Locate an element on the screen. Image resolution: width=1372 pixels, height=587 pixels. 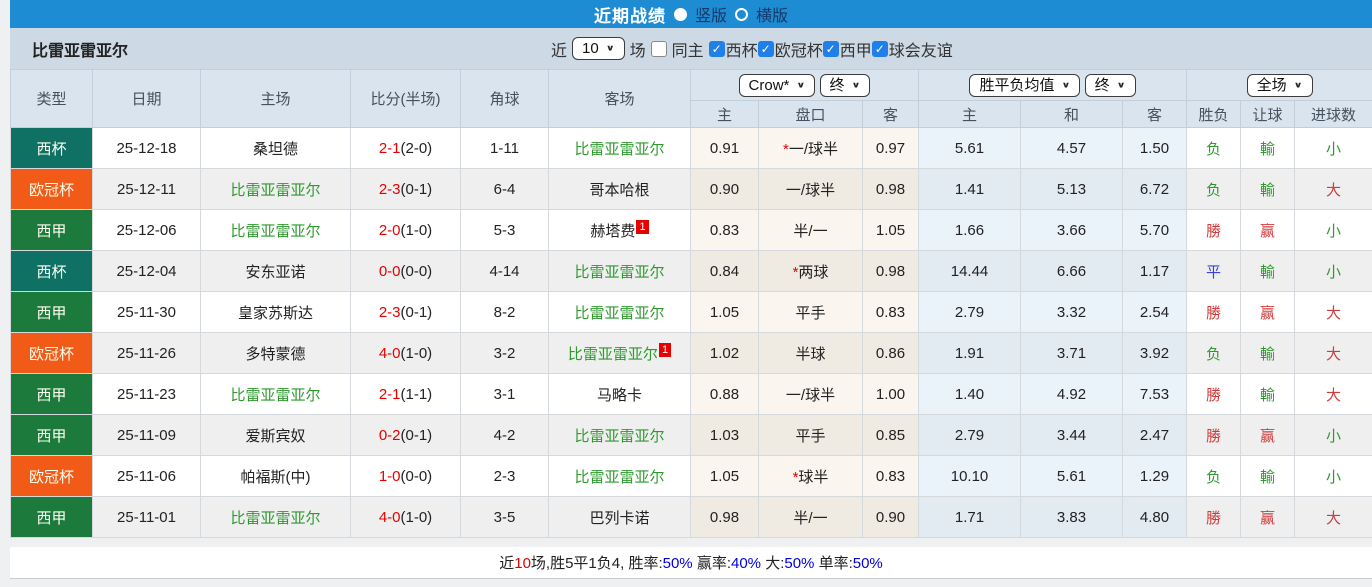
handicap-home-odds: 0.91 is located at coordinates (724, 148).